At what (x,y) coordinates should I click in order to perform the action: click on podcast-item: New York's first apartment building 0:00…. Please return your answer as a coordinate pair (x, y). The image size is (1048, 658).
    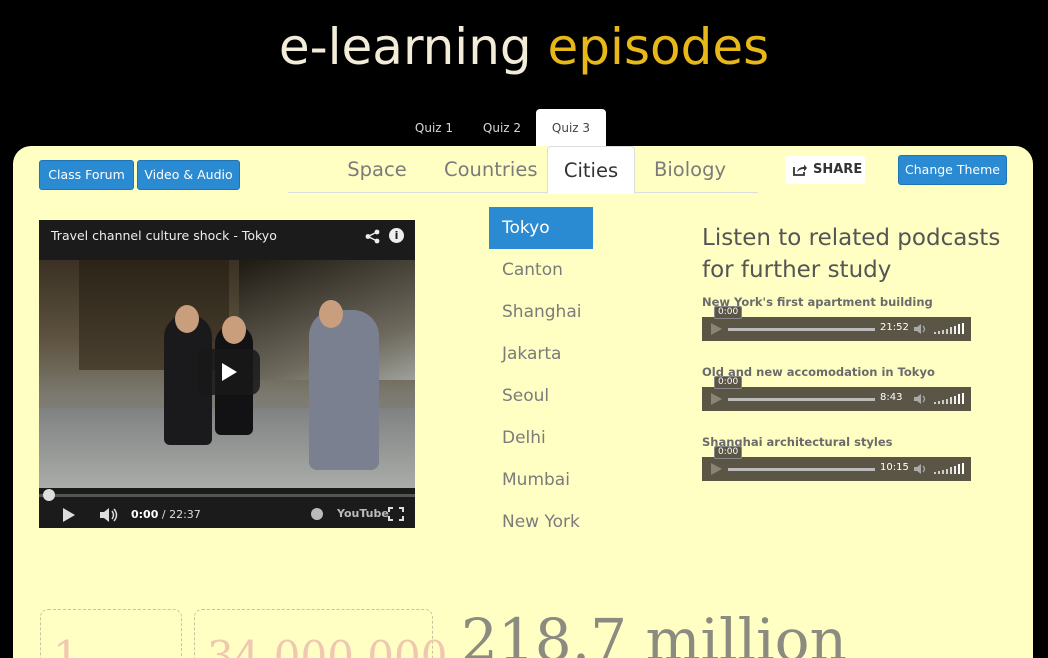
    Looking at the image, I should click on (837, 318).